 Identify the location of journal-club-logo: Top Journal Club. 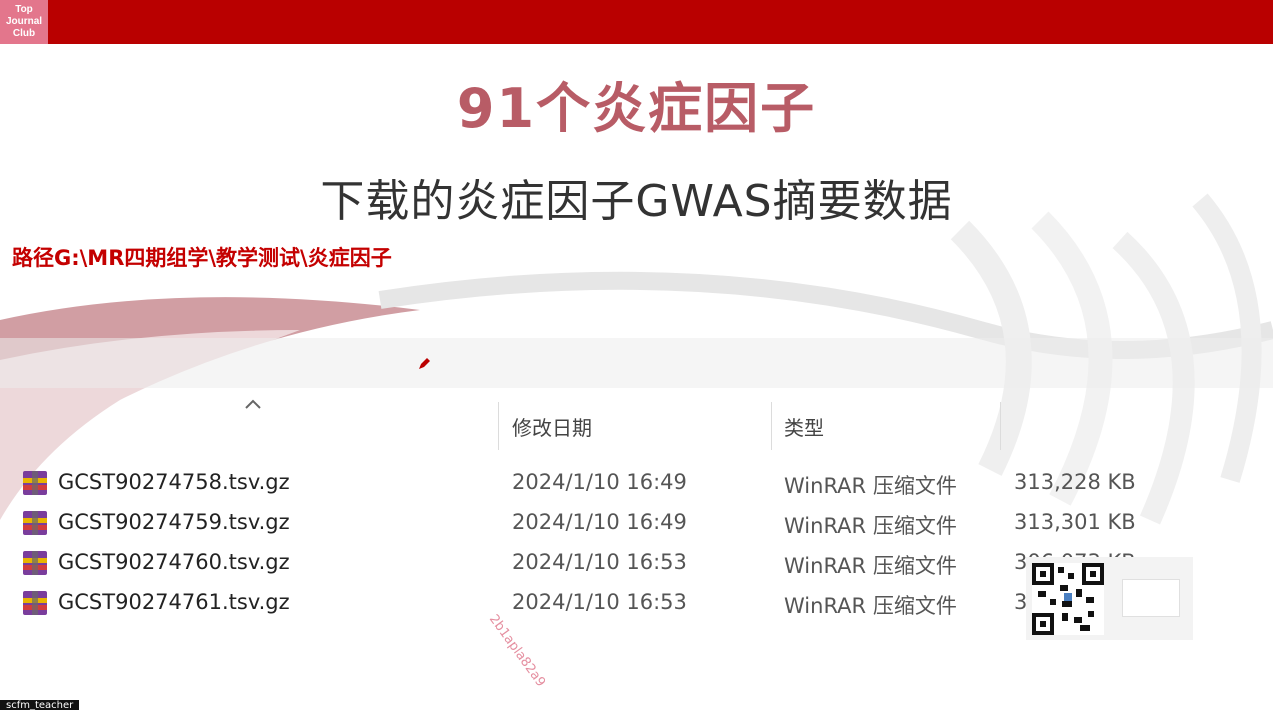
(24, 22).